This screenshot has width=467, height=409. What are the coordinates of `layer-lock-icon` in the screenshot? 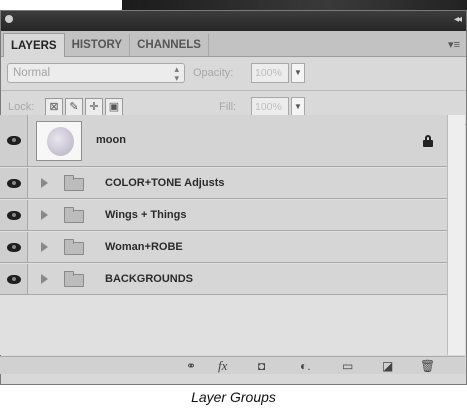 It's located at (428, 141).